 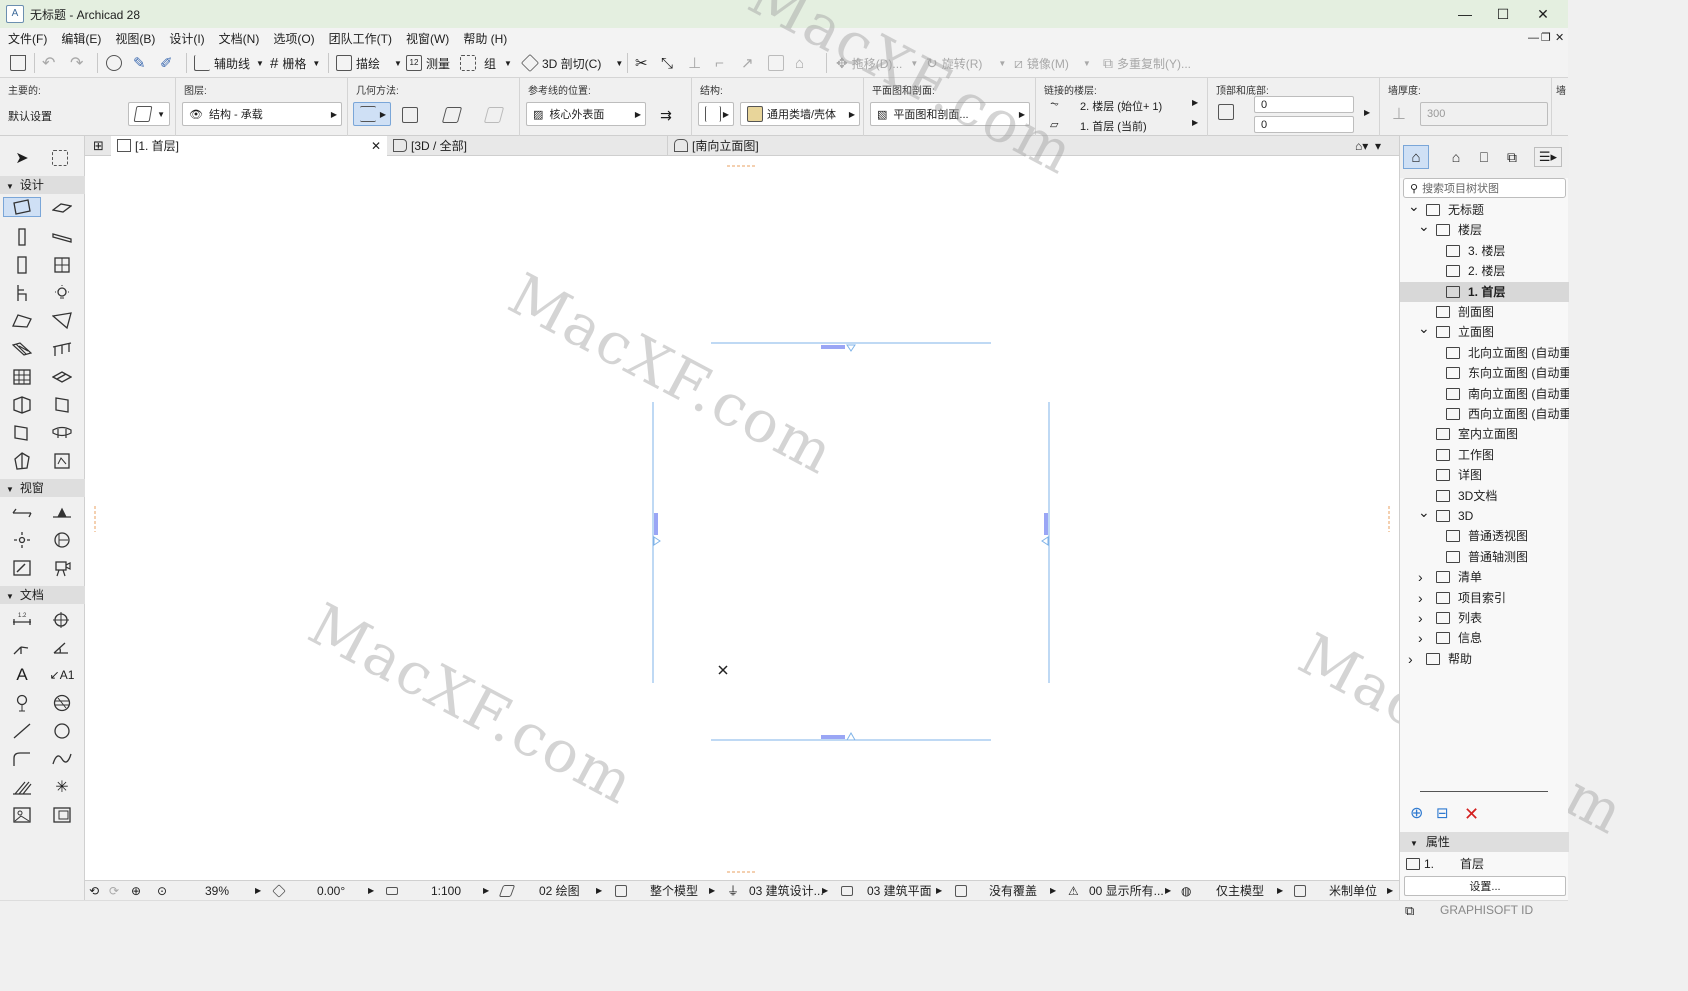 I want to click on section-viewport: ▼ 视窗, so click(x=42, y=488).